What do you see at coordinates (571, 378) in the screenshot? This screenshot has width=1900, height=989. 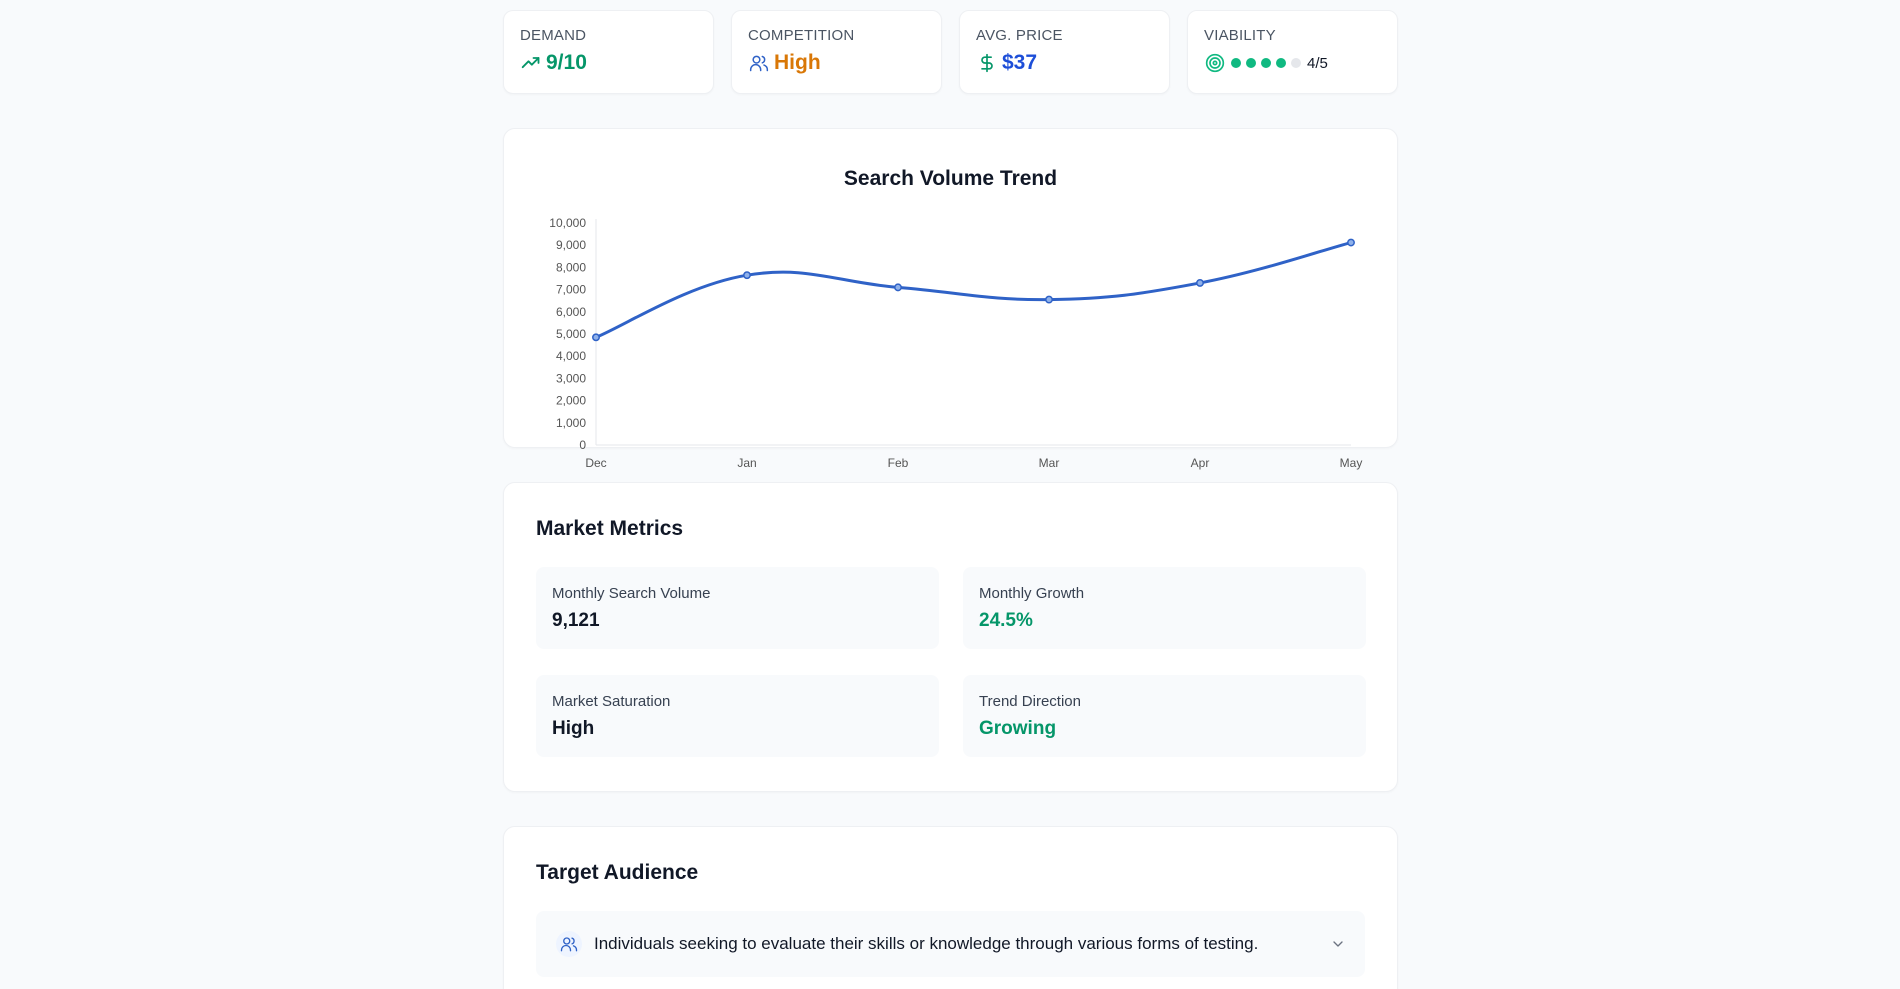 I see `y-tick-label: 3,000` at bounding box center [571, 378].